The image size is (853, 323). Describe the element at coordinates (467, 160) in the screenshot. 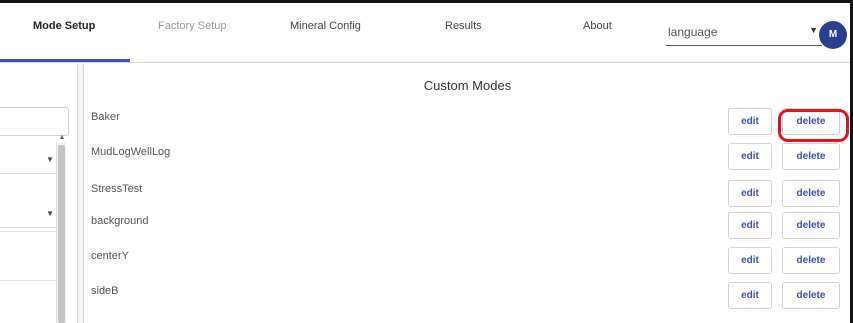

I see `list-item: MudLogWellLog edit delete` at that location.